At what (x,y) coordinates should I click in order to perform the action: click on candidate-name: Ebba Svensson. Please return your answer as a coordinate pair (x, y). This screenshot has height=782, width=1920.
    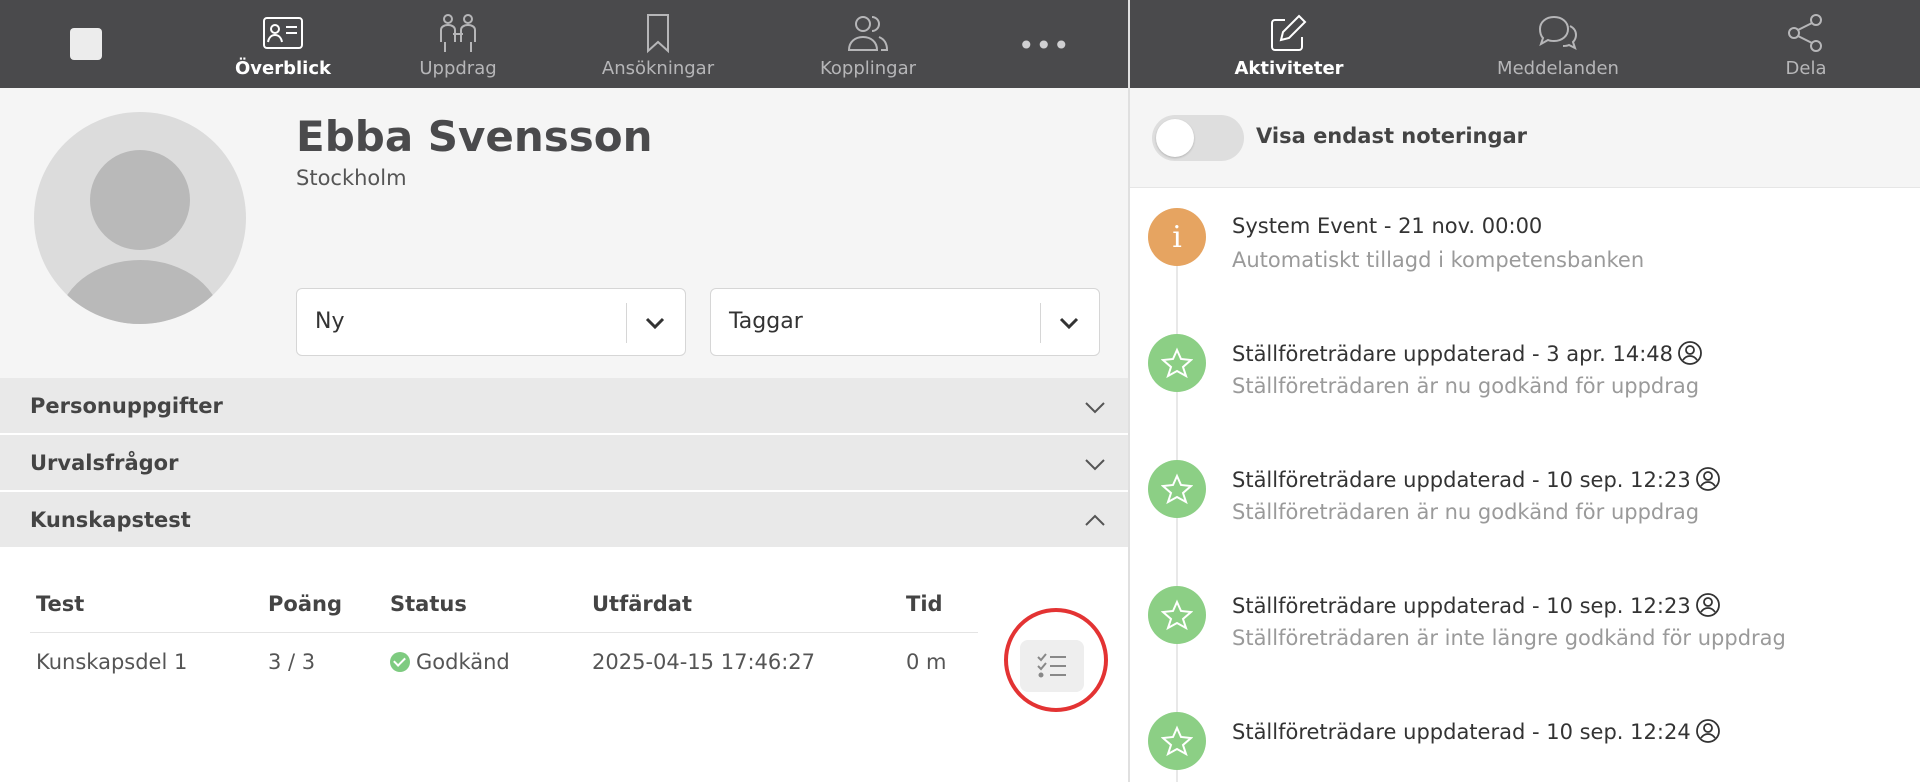
    Looking at the image, I should click on (474, 136).